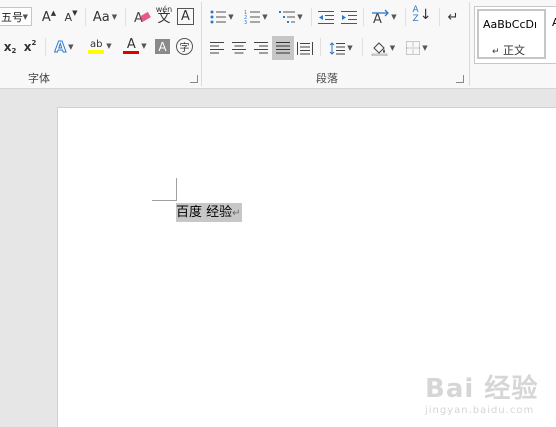 The image size is (556, 427). Describe the element at coordinates (511, 34) in the screenshot. I see `style-normal: AaBbCcDı ↵ 正文` at that location.